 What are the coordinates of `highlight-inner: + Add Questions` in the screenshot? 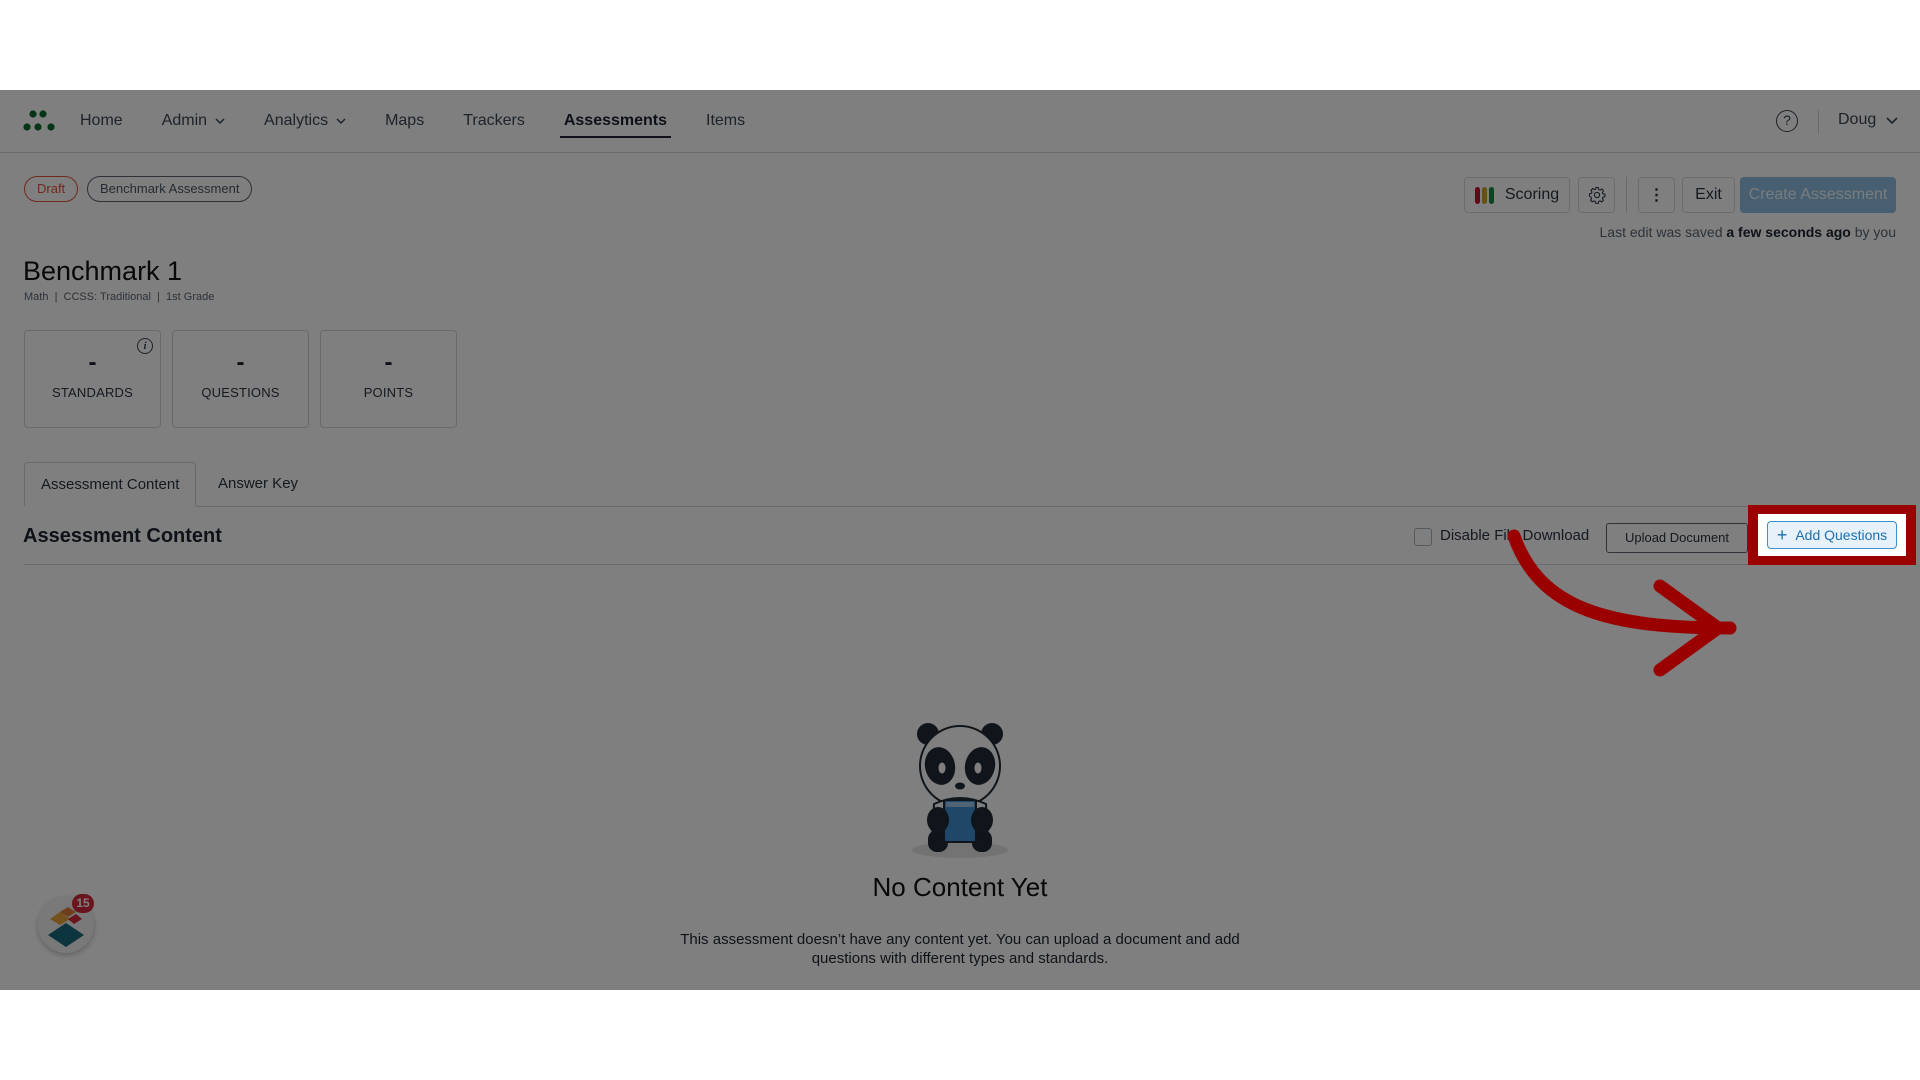 It's located at (1832, 535).